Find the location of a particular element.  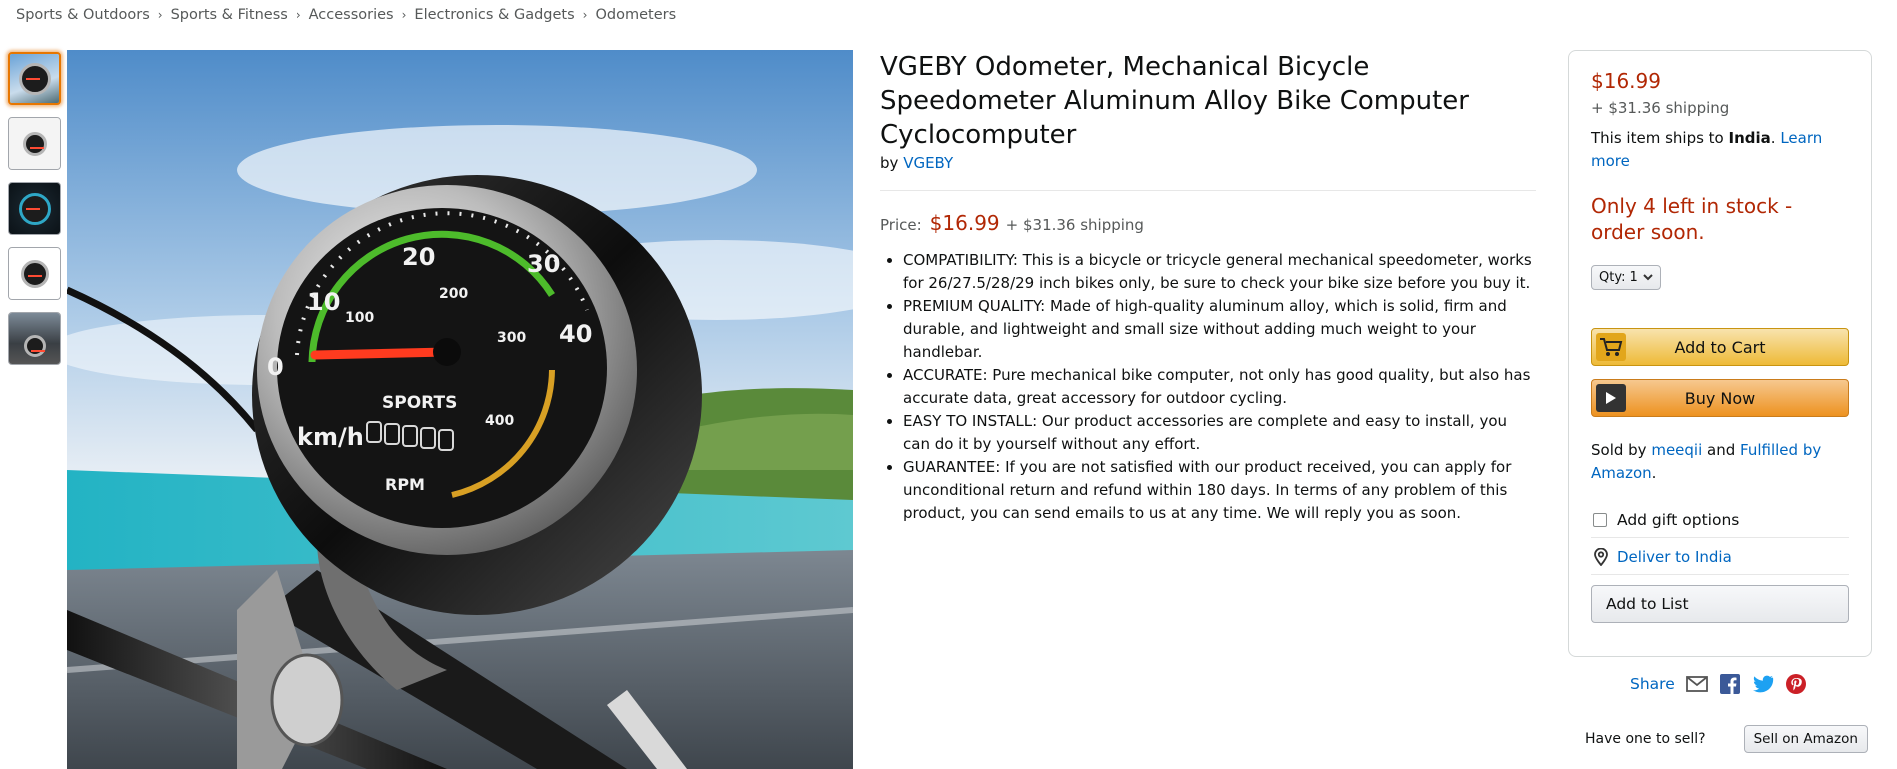

dial-number-0: 0 is located at coordinates (275, 367).